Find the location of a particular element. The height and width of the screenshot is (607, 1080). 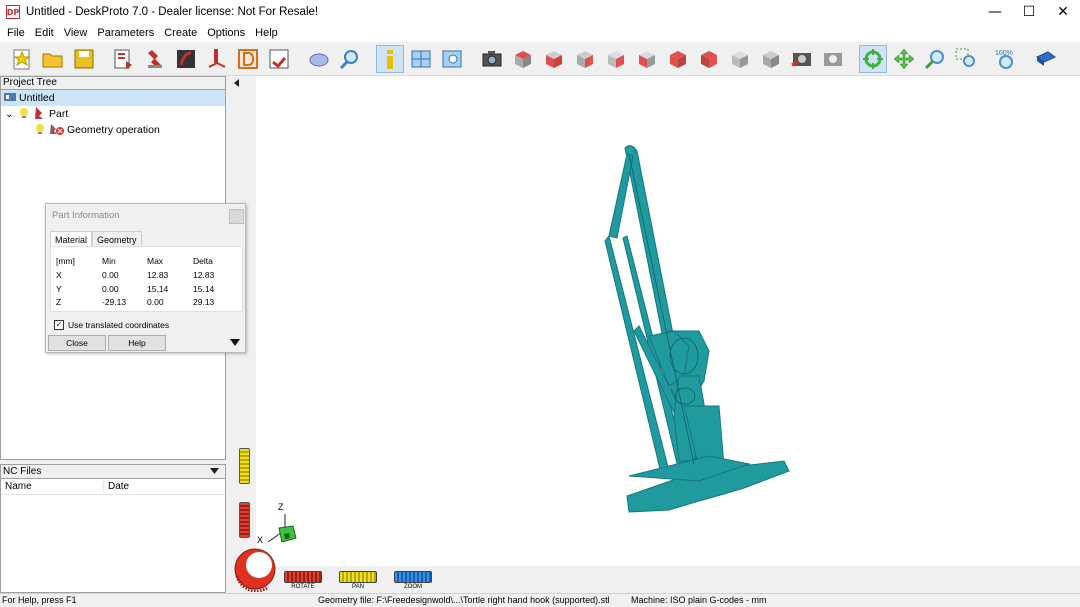

view-iso3-icon is located at coordinates (771, 59).